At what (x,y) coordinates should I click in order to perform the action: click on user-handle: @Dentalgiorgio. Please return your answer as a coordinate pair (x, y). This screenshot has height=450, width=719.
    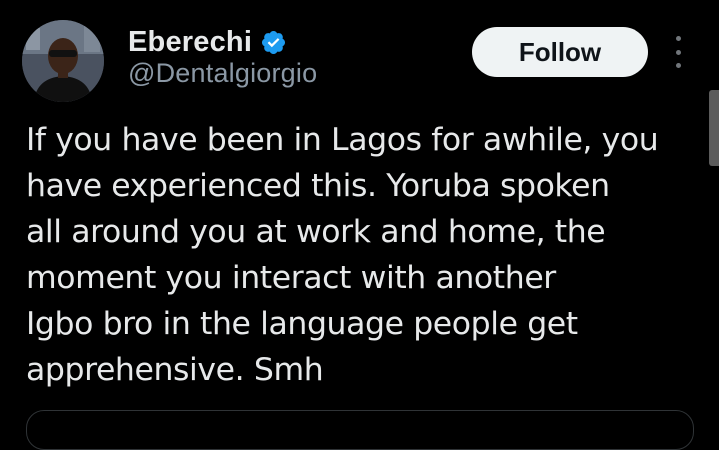
    Looking at the image, I should click on (222, 73).